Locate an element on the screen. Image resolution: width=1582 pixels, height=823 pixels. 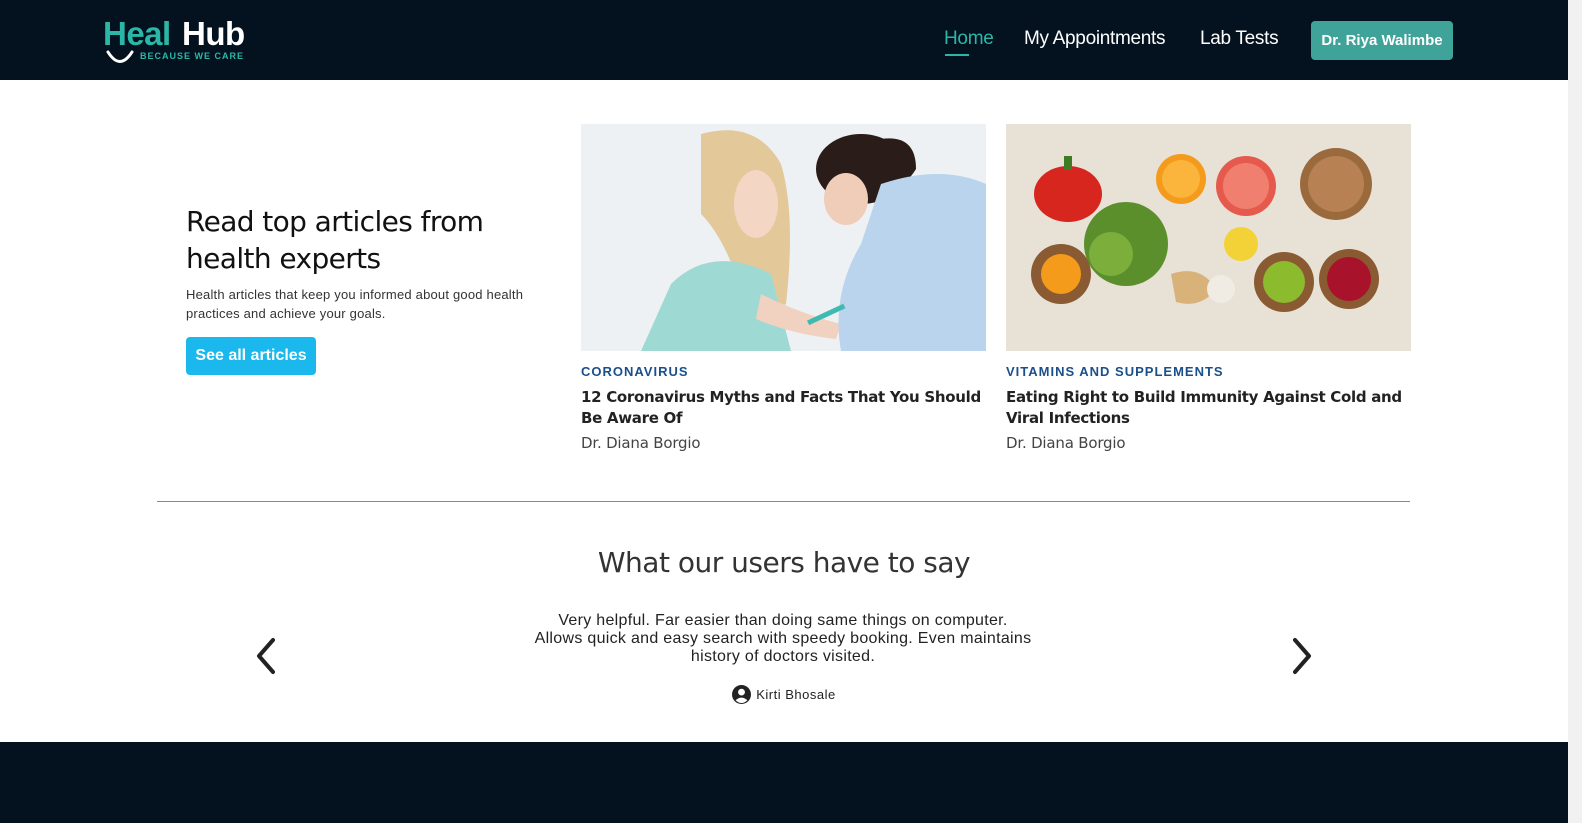
logo-text-hub: Hub is located at coordinates (213, 33).